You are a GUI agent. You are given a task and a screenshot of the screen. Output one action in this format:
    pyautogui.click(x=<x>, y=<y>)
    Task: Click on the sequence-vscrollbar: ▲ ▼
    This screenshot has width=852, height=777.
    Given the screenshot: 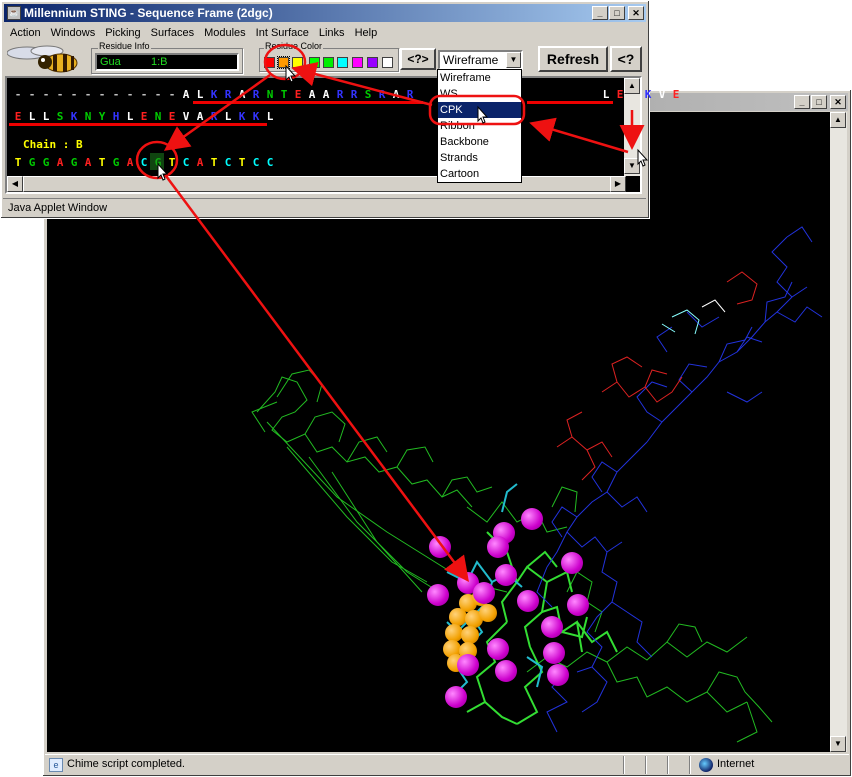 What is the action you would take?
    pyautogui.click(x=632, y=127)
    